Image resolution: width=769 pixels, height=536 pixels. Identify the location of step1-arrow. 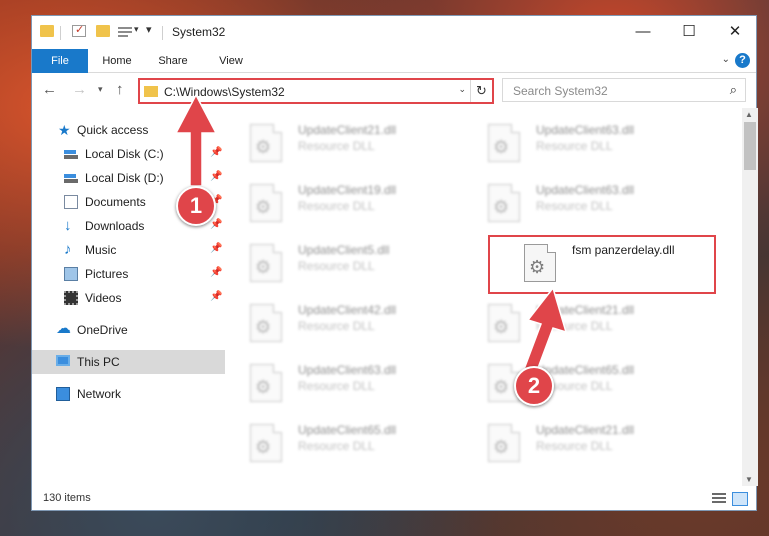
(196, 140).